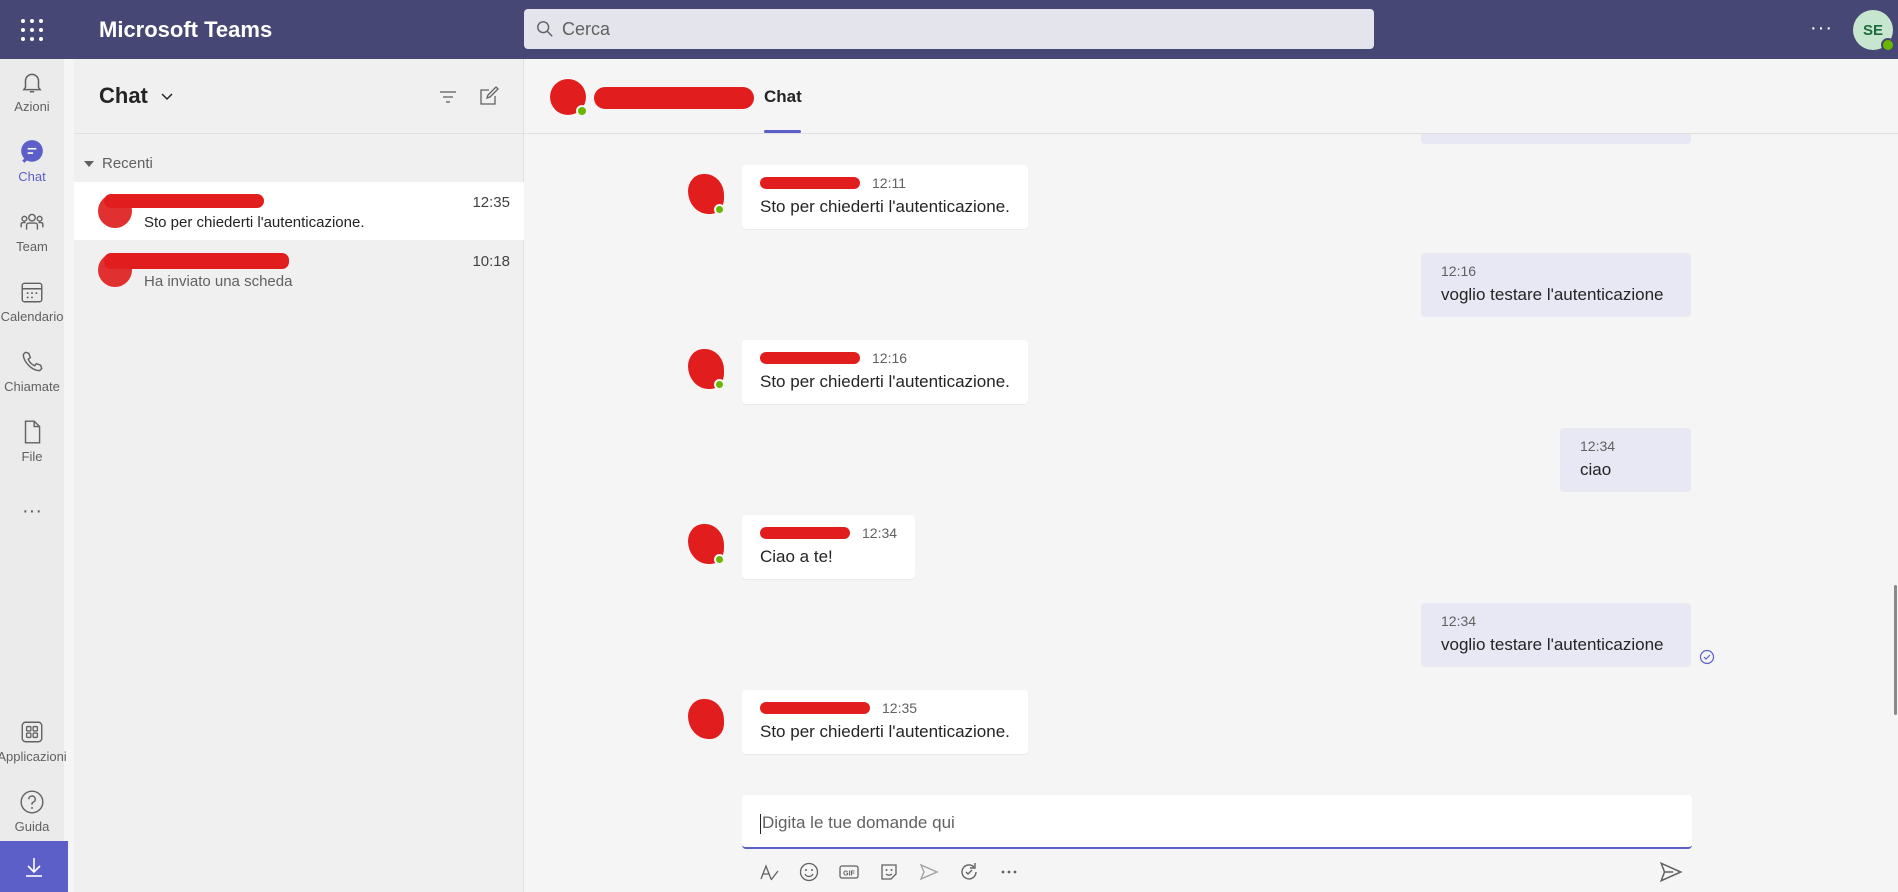 This screenshot has height=892, width=1898. I want to click on recent-section-header: Recenti, so click(118, 163).